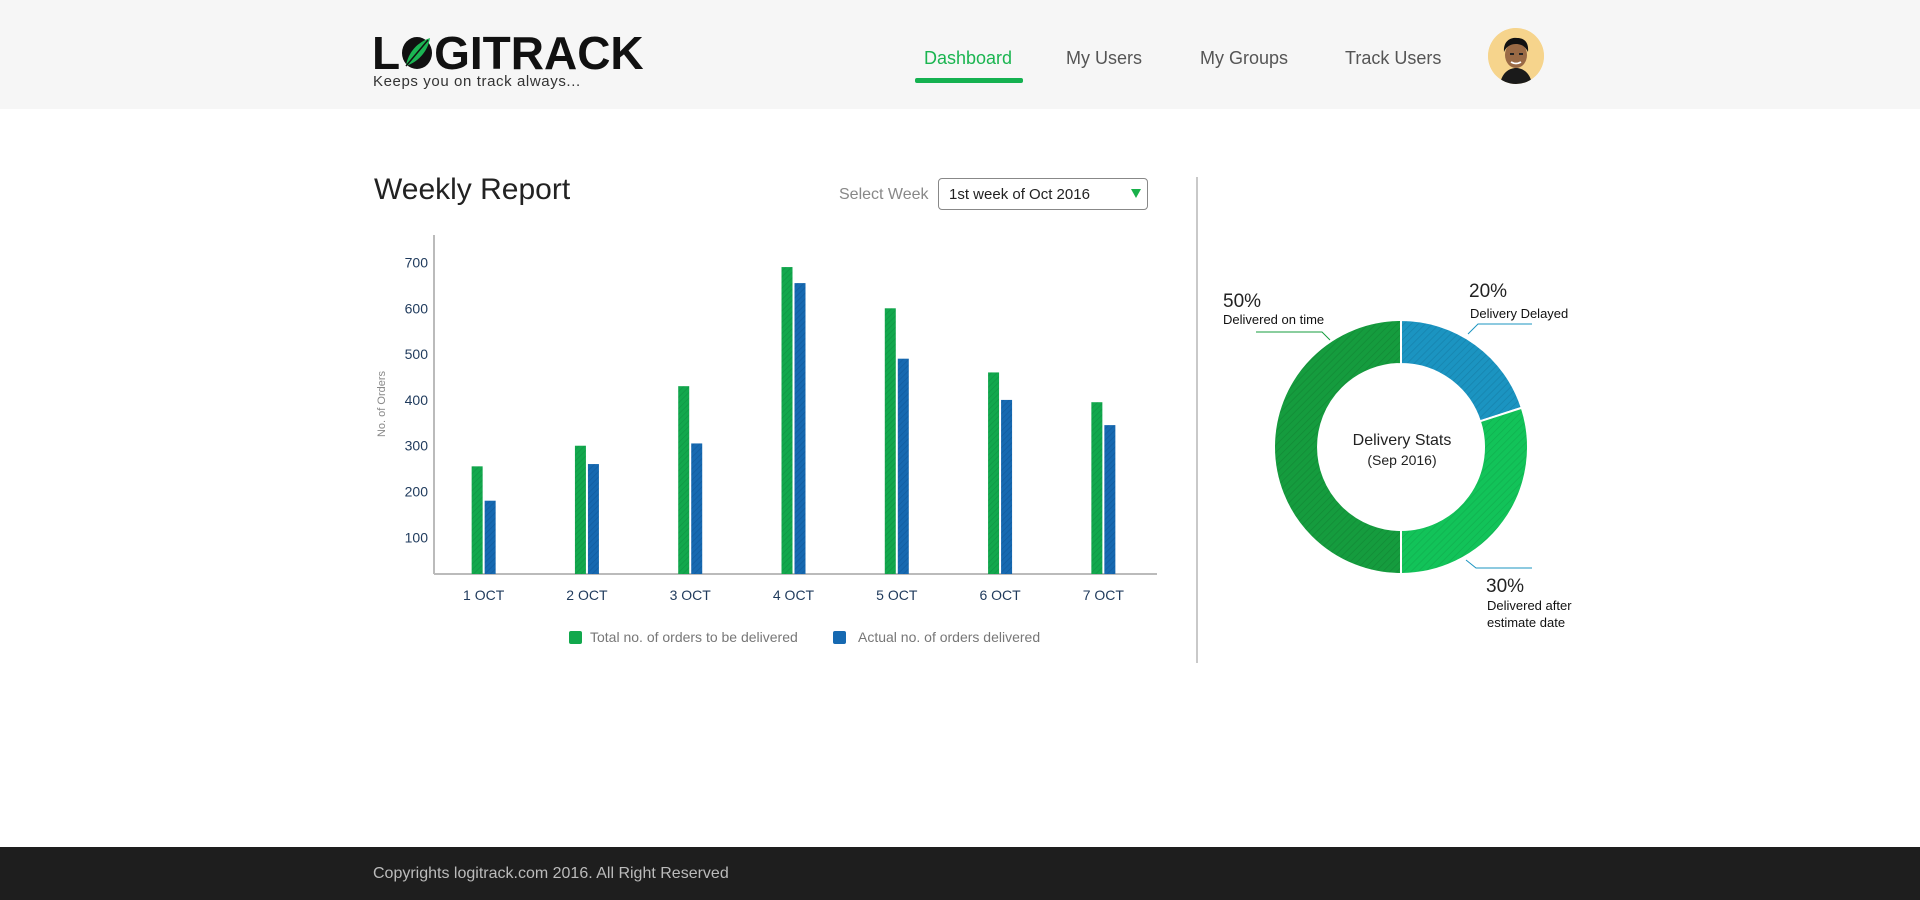  What do you see at coordinates (417, 446) in the screenshot?
I see `y-tick-label: 300` at bounding box center [417, 446].